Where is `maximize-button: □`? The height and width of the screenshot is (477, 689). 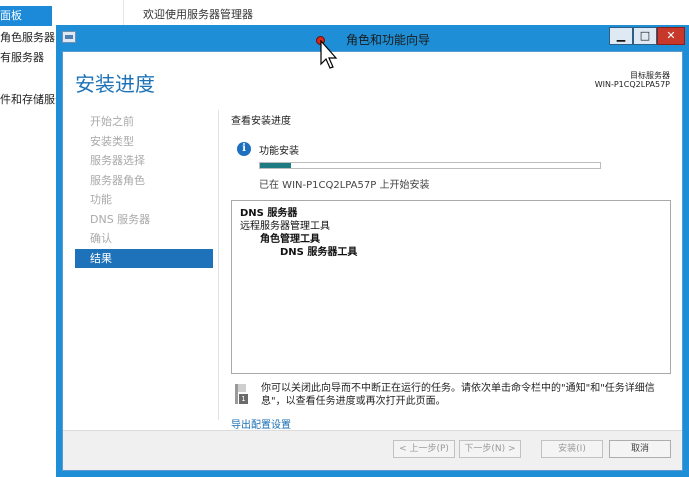 maximize-button: □ is located at coordinates (645, 36).